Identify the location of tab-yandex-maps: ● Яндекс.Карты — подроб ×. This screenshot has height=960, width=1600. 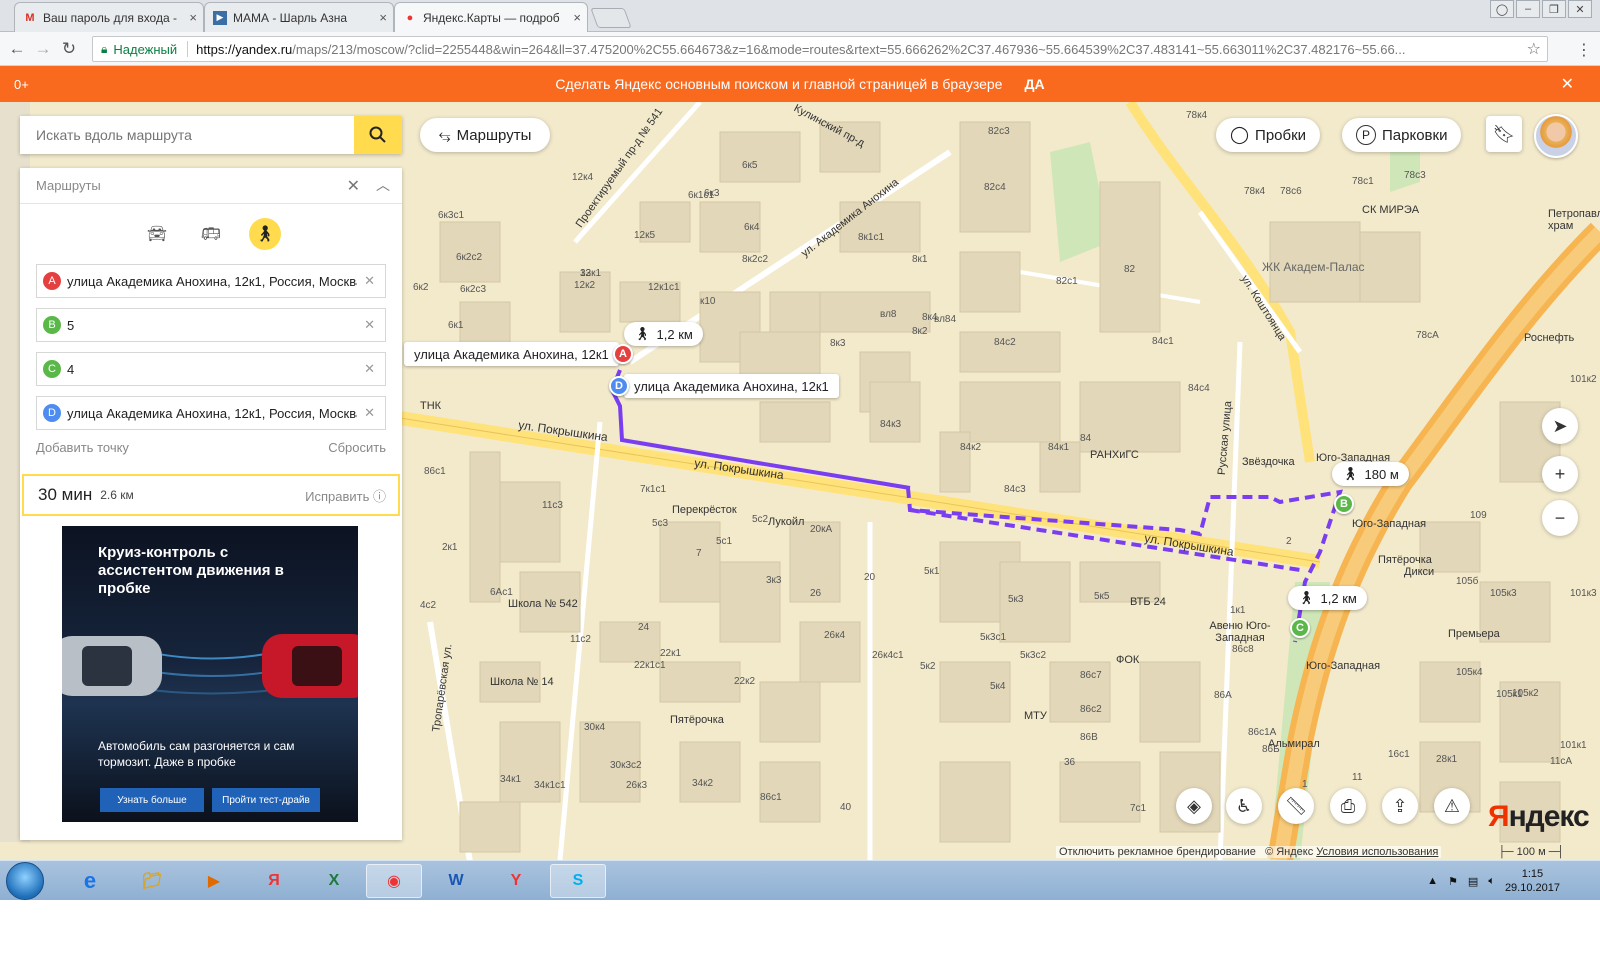
(491, 17).